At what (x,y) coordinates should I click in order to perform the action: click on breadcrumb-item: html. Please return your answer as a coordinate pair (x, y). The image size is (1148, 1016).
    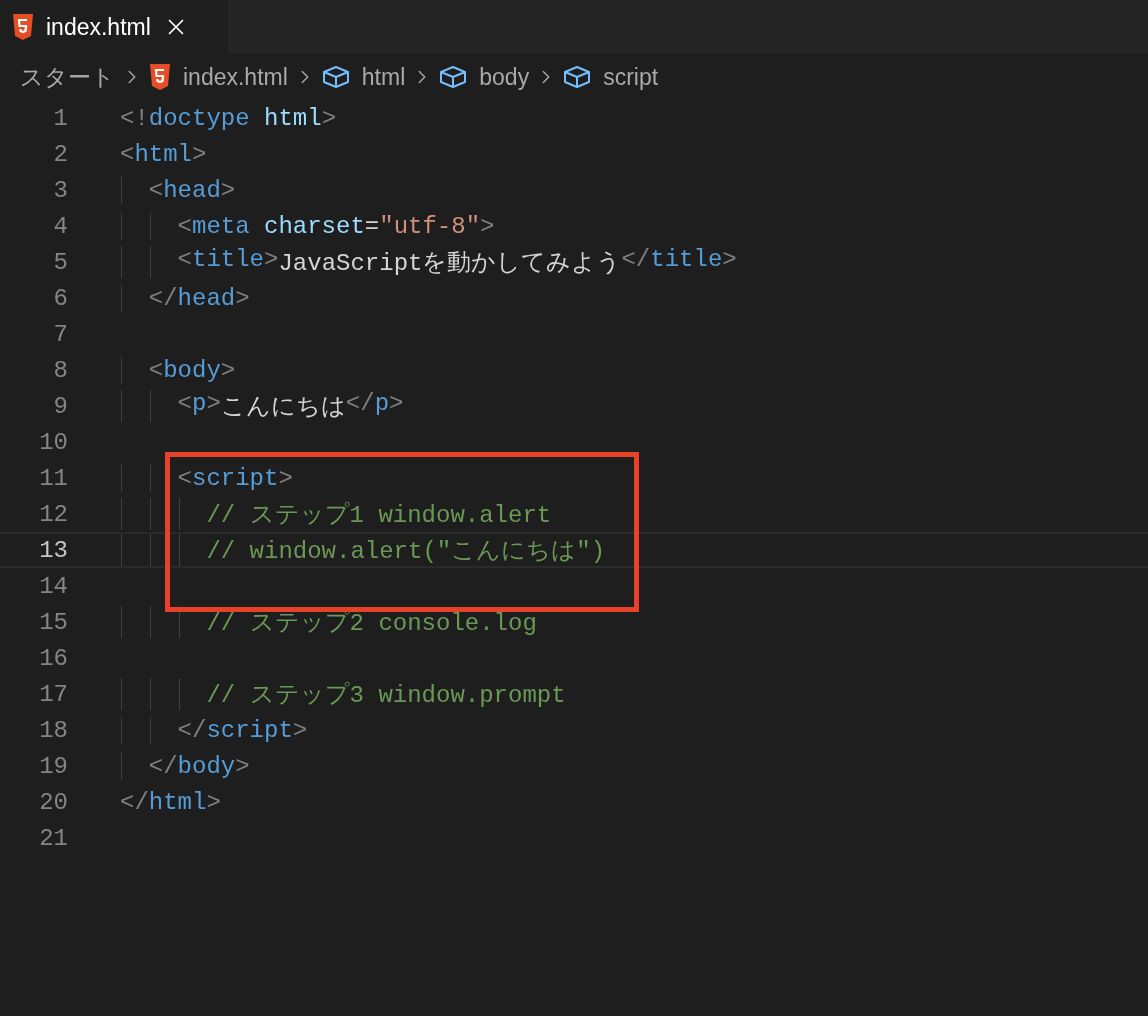
    Looking at the image, I should click on (363, 77).